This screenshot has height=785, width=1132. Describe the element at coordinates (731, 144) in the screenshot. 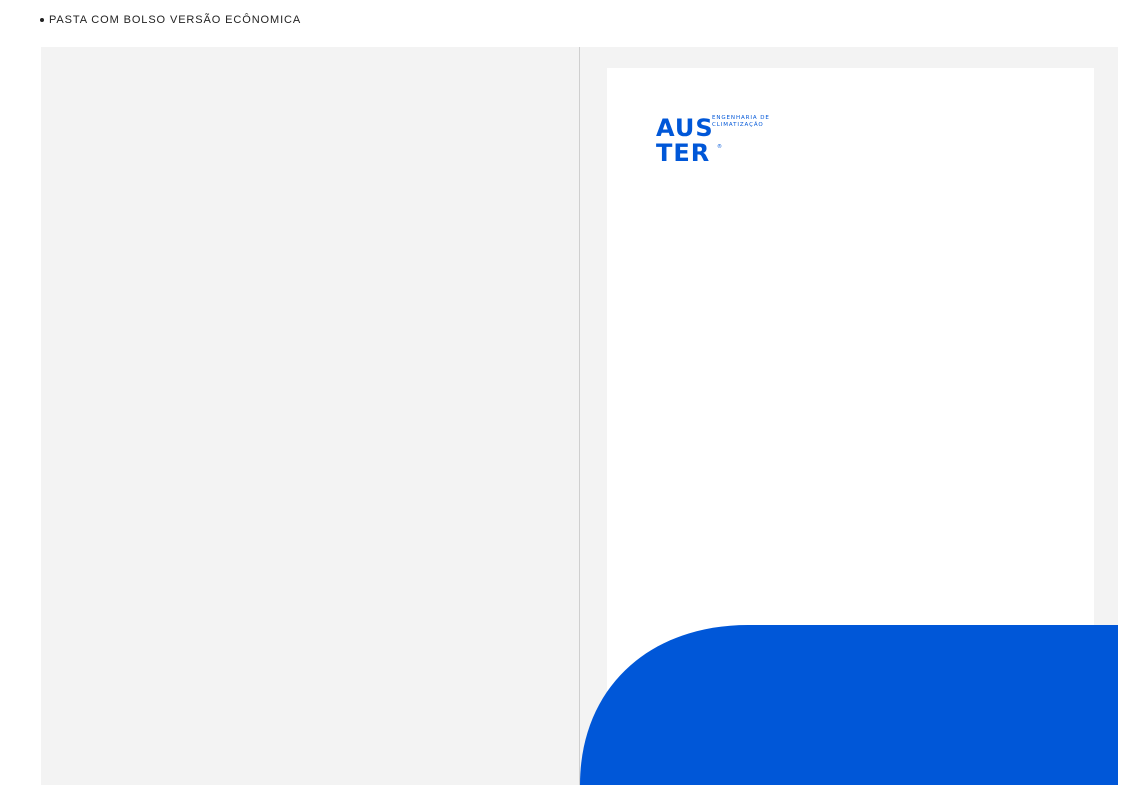

I see `auster-logo: AUS TER ® ENGENHARIA DE CLIMATIZAÇÃO` at that location.